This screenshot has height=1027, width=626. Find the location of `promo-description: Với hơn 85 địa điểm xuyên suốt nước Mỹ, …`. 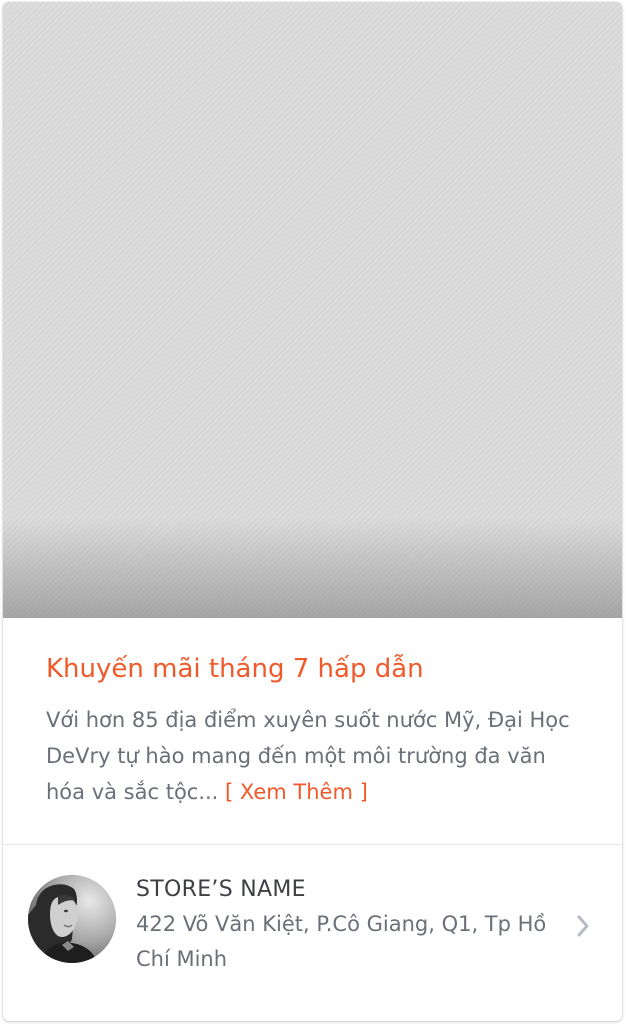

promo-description: Với hơn 85 địa điểm xuyên suốt nước Mỹ, … is located at coordinates (313, 756).